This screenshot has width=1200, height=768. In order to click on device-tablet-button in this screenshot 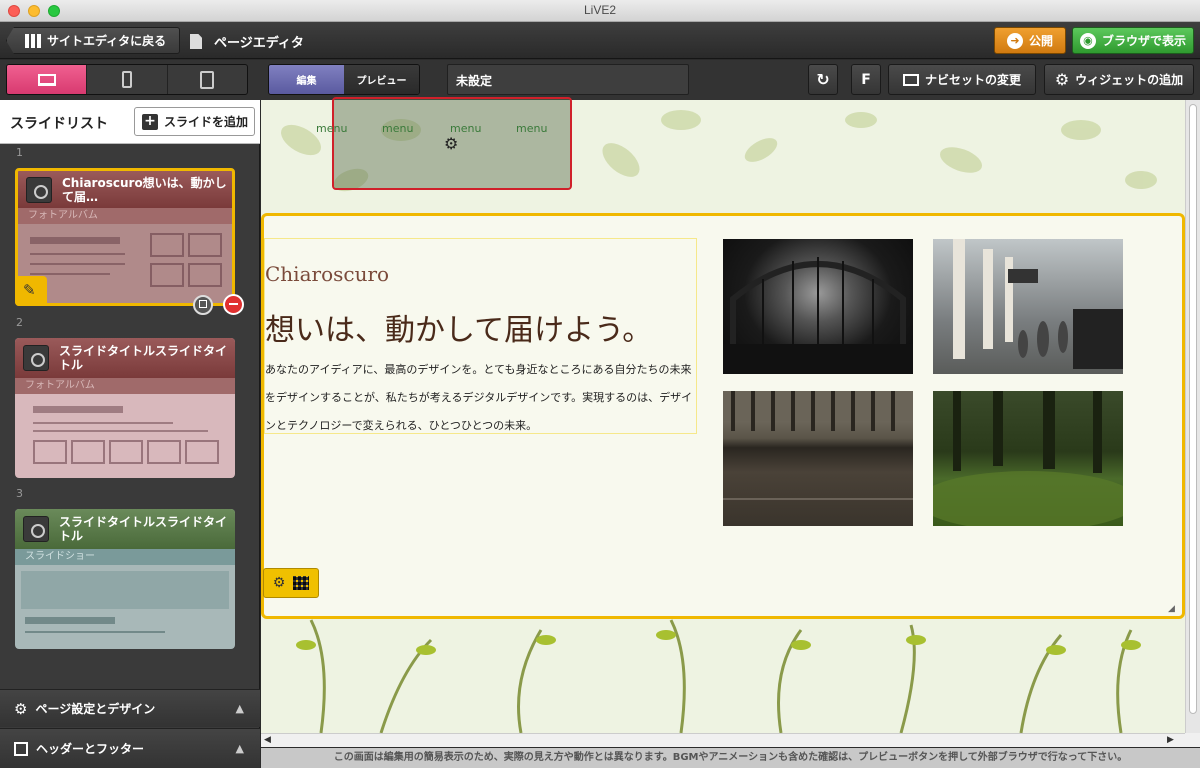, I will do `click(207, 79)`.